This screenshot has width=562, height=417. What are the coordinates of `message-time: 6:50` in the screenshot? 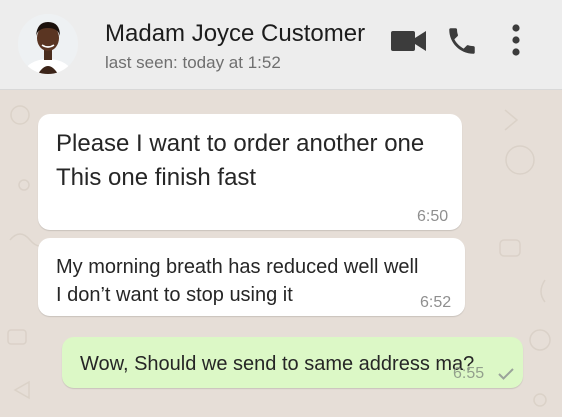 It's located at (433, 216).